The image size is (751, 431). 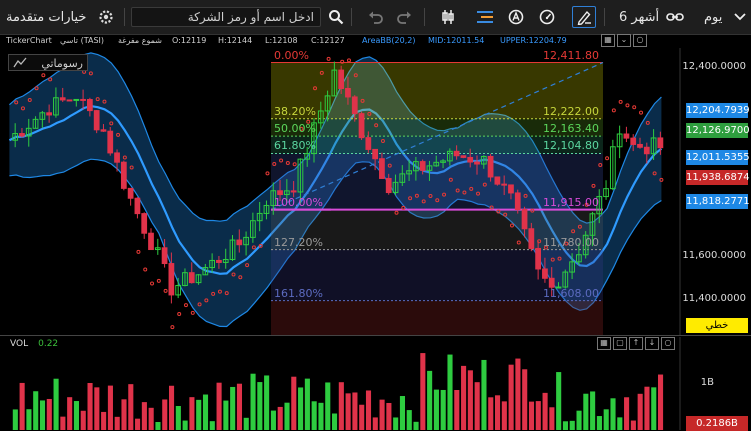 I want to click on price-badge-bb-mid: 12,011.5355, so click(x=718, y=157).